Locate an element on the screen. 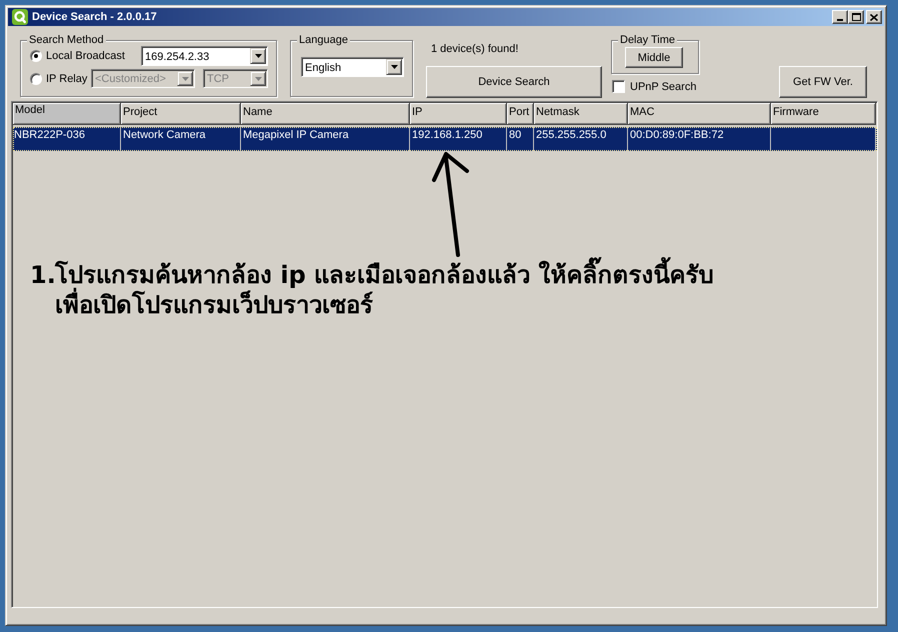  device-search-button: Device Search is located at coordinates (514, 82).